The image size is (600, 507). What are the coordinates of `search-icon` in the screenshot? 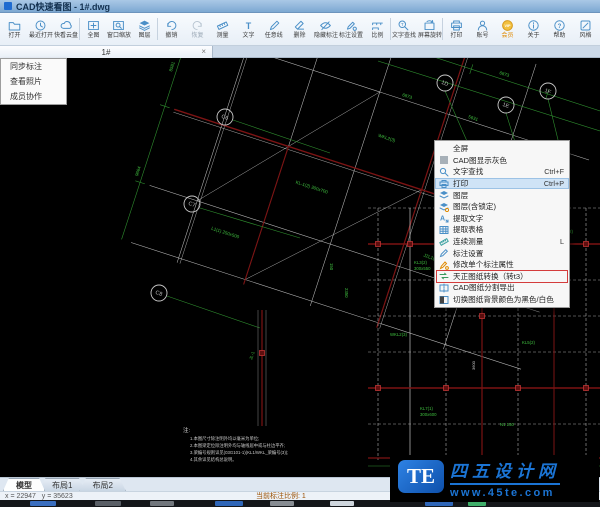 It's located at (444, 172).